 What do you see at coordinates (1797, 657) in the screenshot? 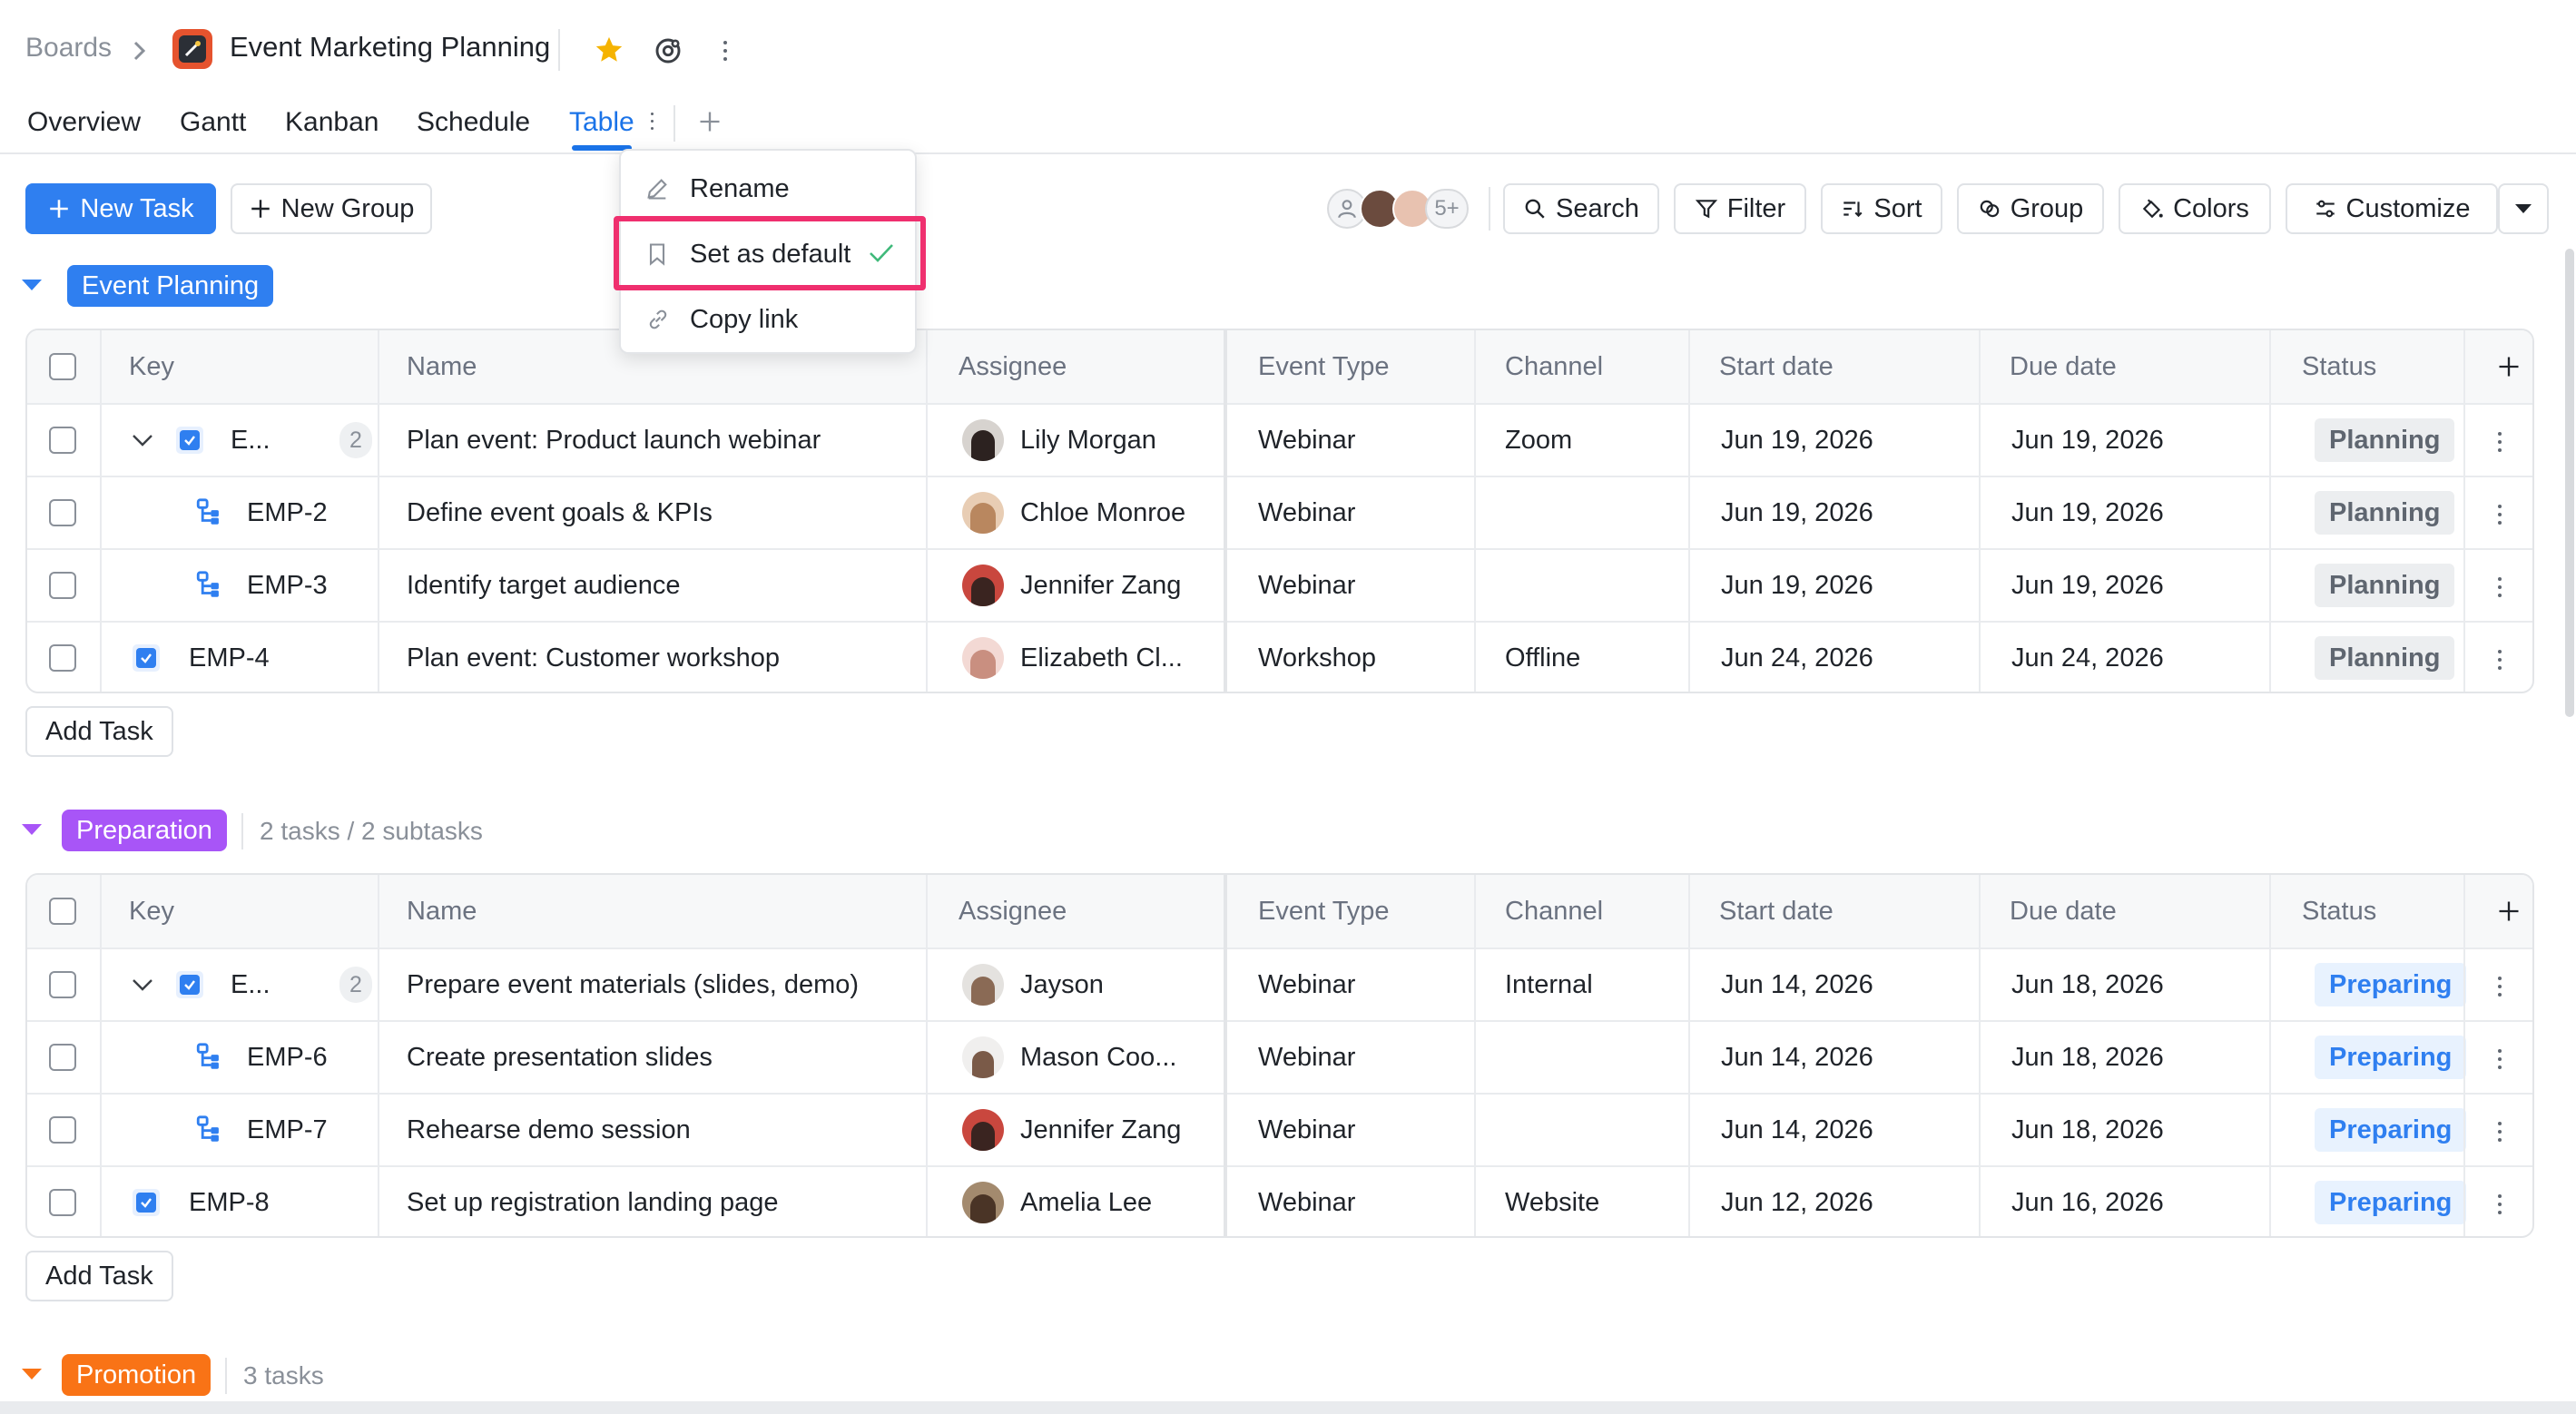
I see `start-date: Jun 24, 2026` at bounding box center [1797, 657].